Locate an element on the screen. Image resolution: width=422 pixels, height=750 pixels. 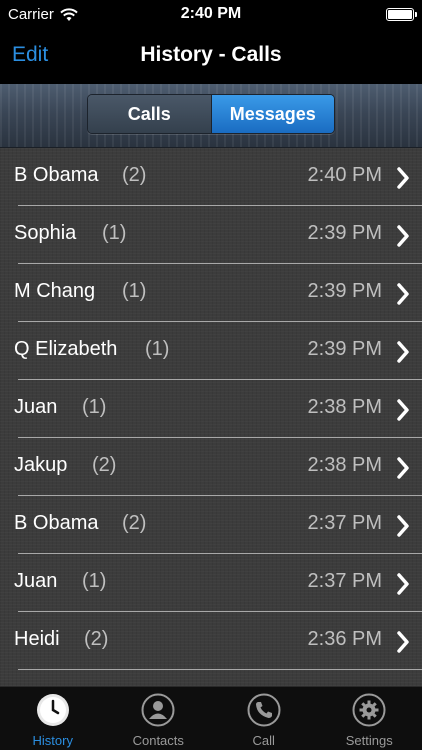
status-time: 2:40 PM is located at coordinates (211, 13).